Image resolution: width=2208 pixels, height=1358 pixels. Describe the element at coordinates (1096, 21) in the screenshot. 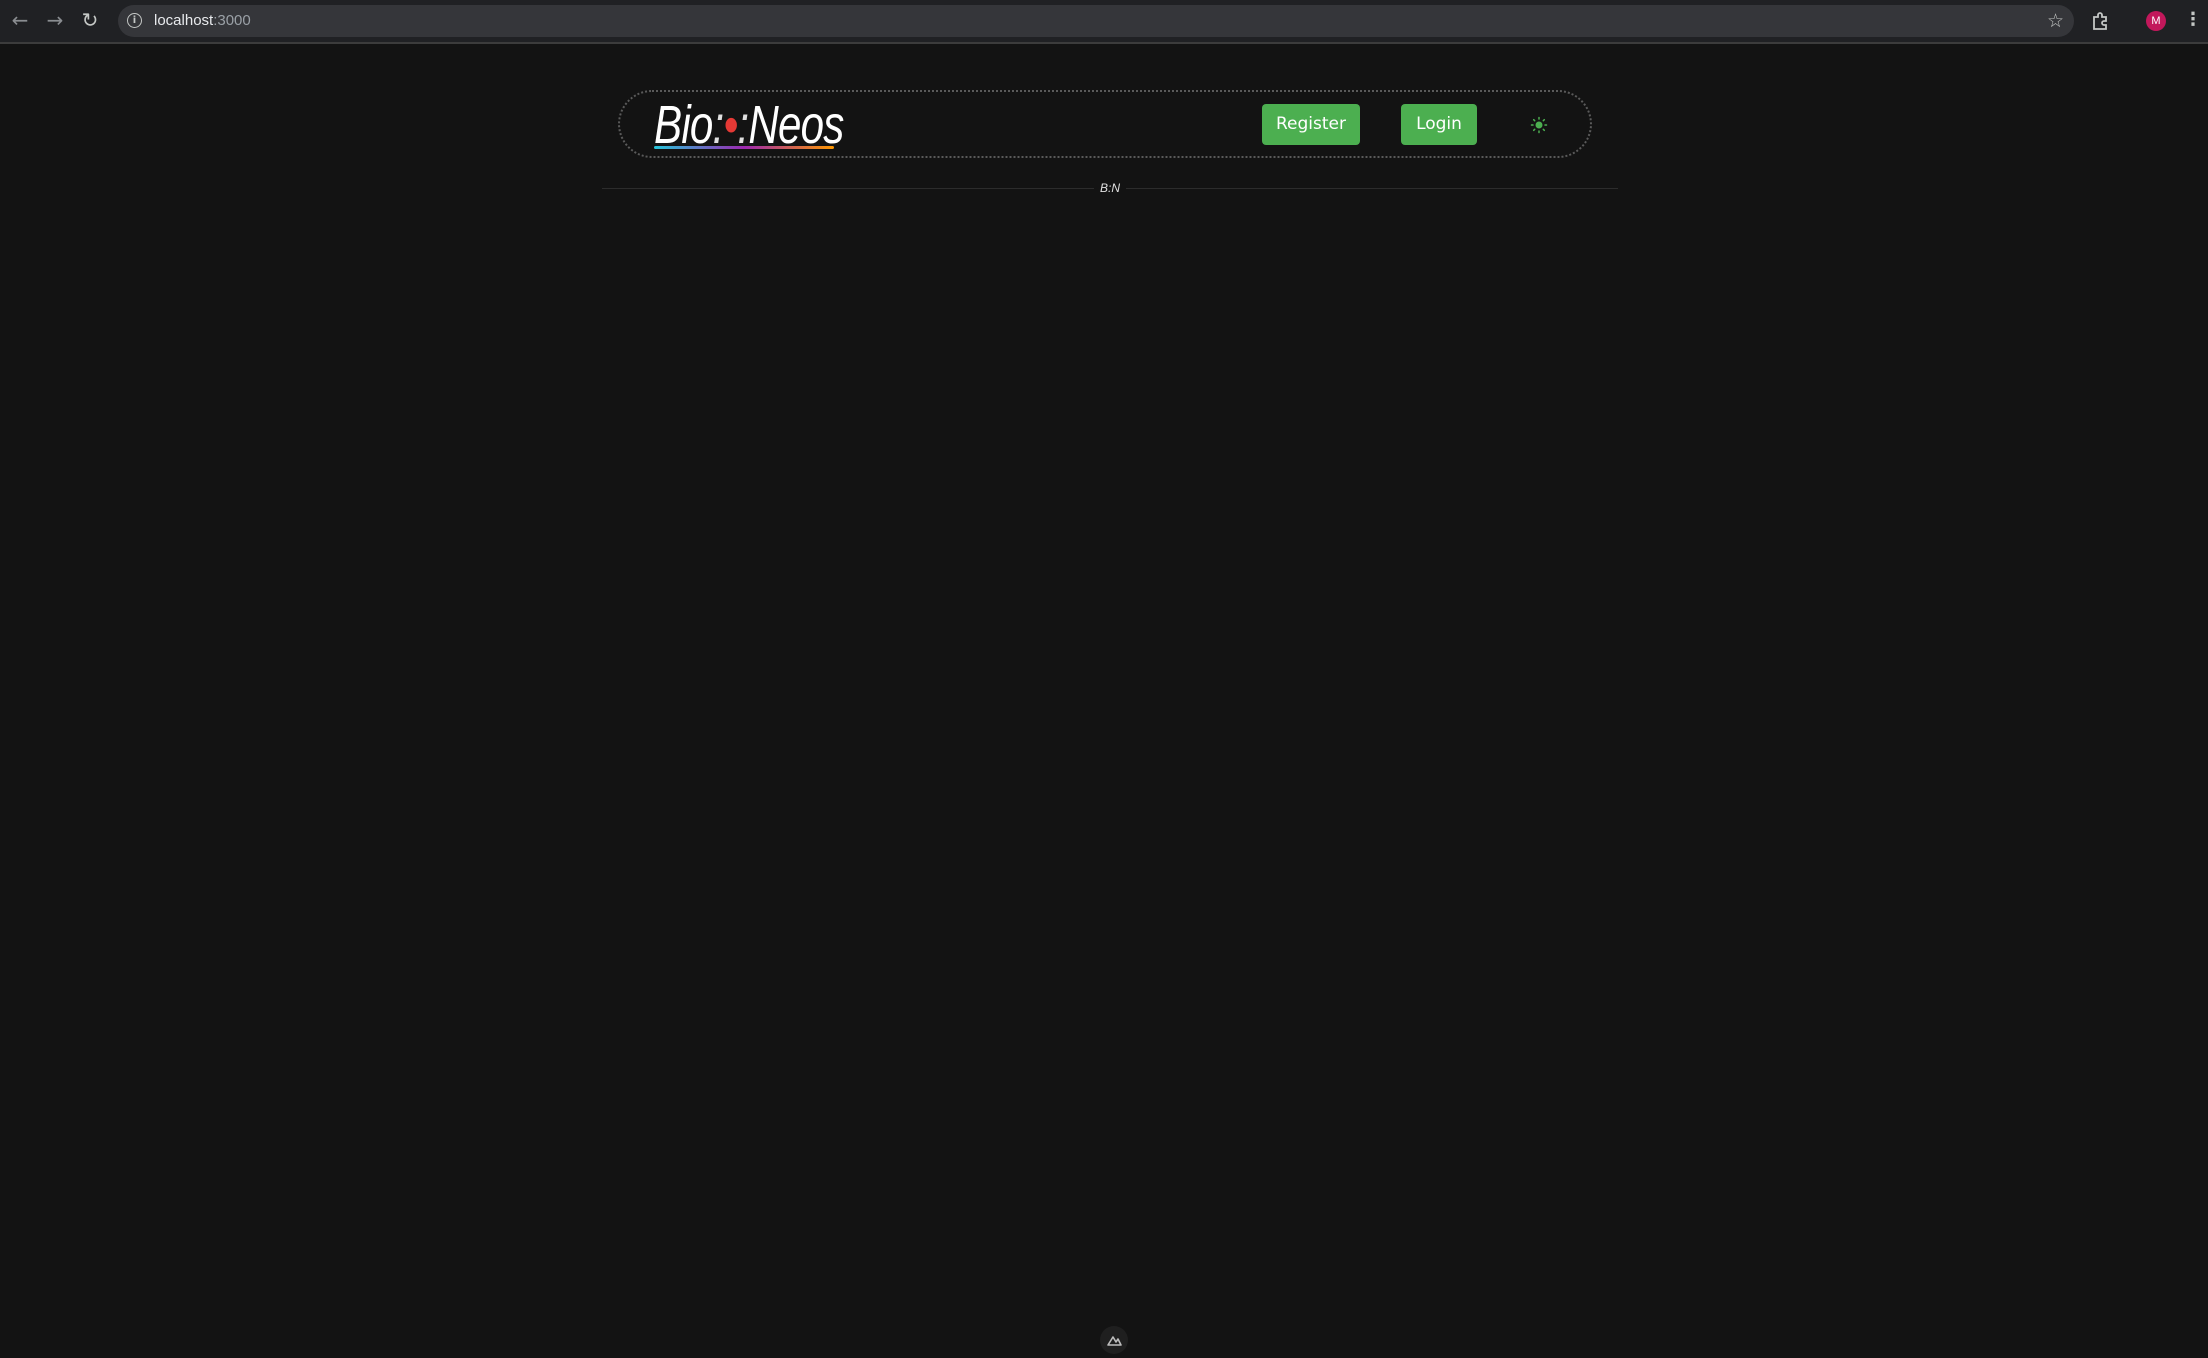

I see `address-bar: i localhost:3000 ☆` at that location.